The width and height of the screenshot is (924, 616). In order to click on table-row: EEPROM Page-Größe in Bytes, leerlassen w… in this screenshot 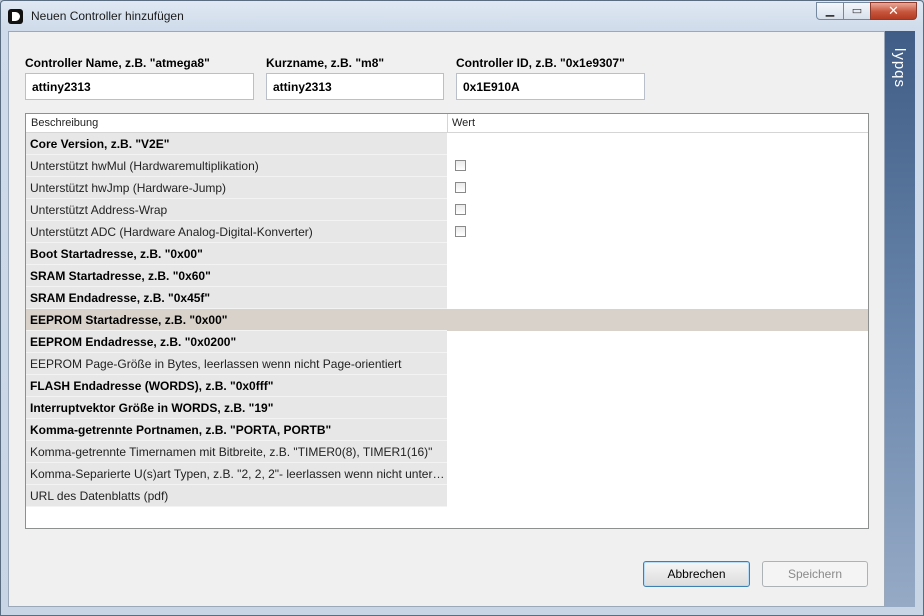, I will do `click(447, 364)`.